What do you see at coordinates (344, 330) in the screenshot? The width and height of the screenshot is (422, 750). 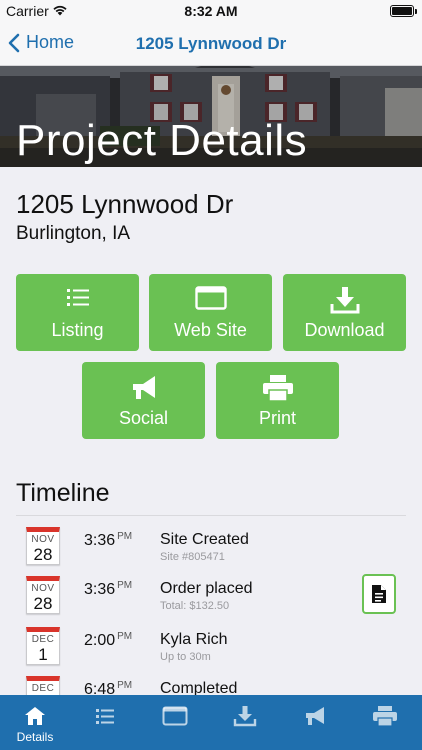 I see `download-label: Download` at bounding box center [344, 330].